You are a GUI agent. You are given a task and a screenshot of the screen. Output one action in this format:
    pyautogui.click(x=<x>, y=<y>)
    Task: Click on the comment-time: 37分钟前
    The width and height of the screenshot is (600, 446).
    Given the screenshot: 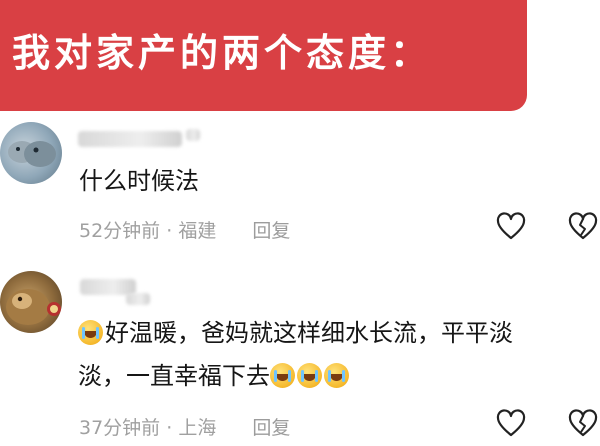 What is the action you would take?
    pyautogui.click(x=120, y=428)
    